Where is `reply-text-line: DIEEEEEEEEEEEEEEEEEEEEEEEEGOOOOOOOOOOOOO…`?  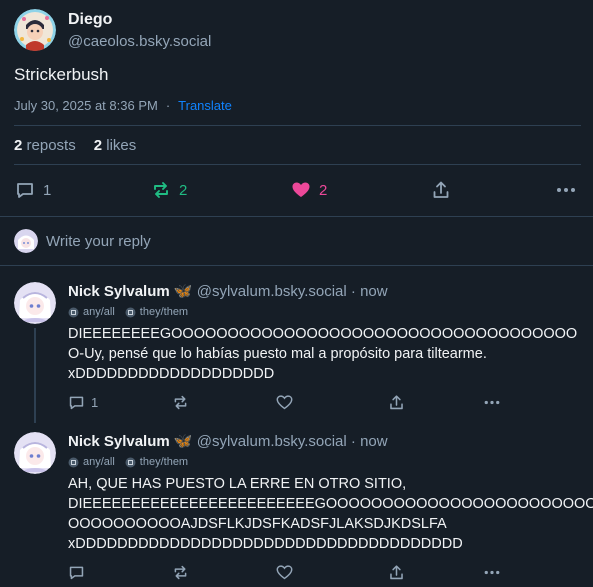 reply-text-line: DIEEEEEEEEEEEEEEEEEEEEEEEEGOOOOOOOOOOOOO… is located at coordinates (330, 504).